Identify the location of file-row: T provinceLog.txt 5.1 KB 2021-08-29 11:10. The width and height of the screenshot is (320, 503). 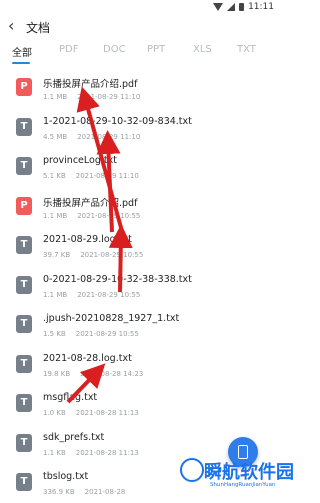
(140, 167).